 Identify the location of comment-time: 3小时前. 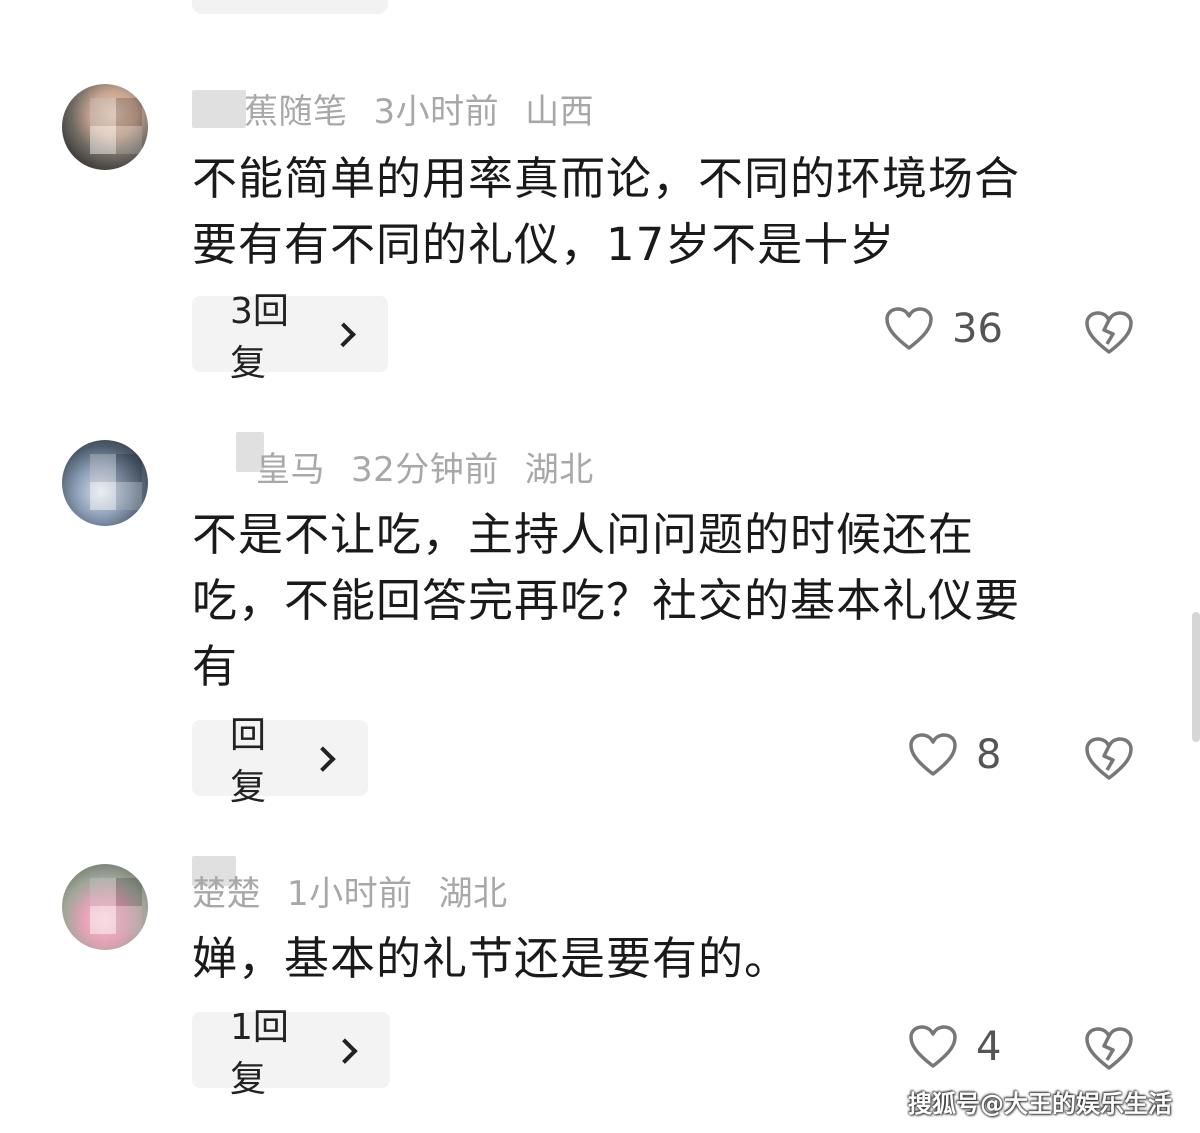
(436, 112).